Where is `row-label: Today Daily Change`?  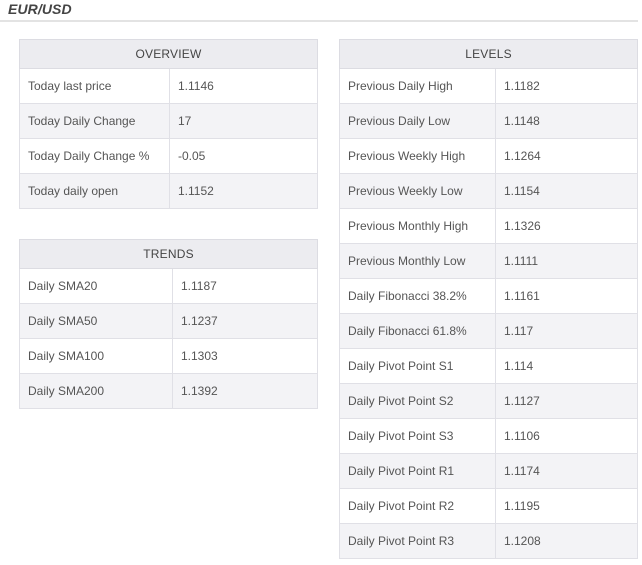
row-label: Today Daily Change is located at coordinates (94, 121).